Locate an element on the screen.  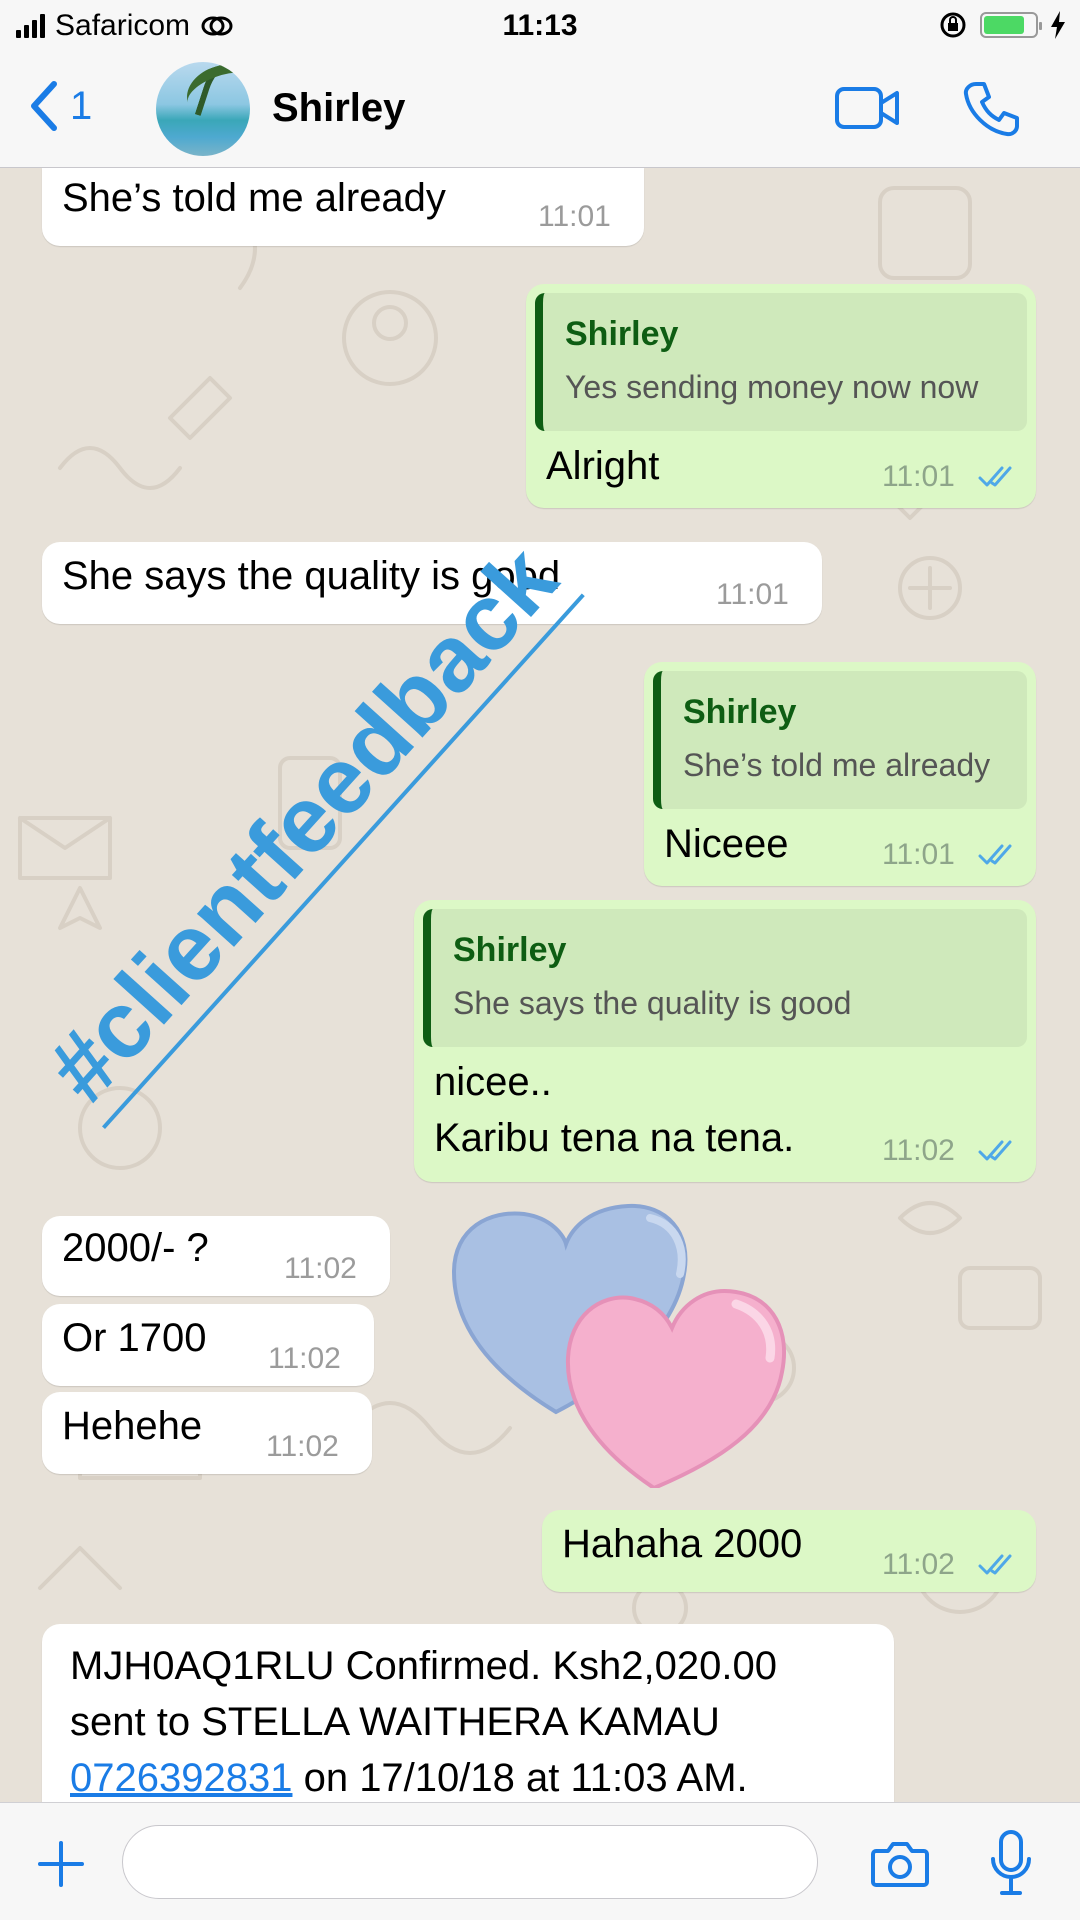
status-bar: Safaricom 11:13 is located at coordinates (540, 26).